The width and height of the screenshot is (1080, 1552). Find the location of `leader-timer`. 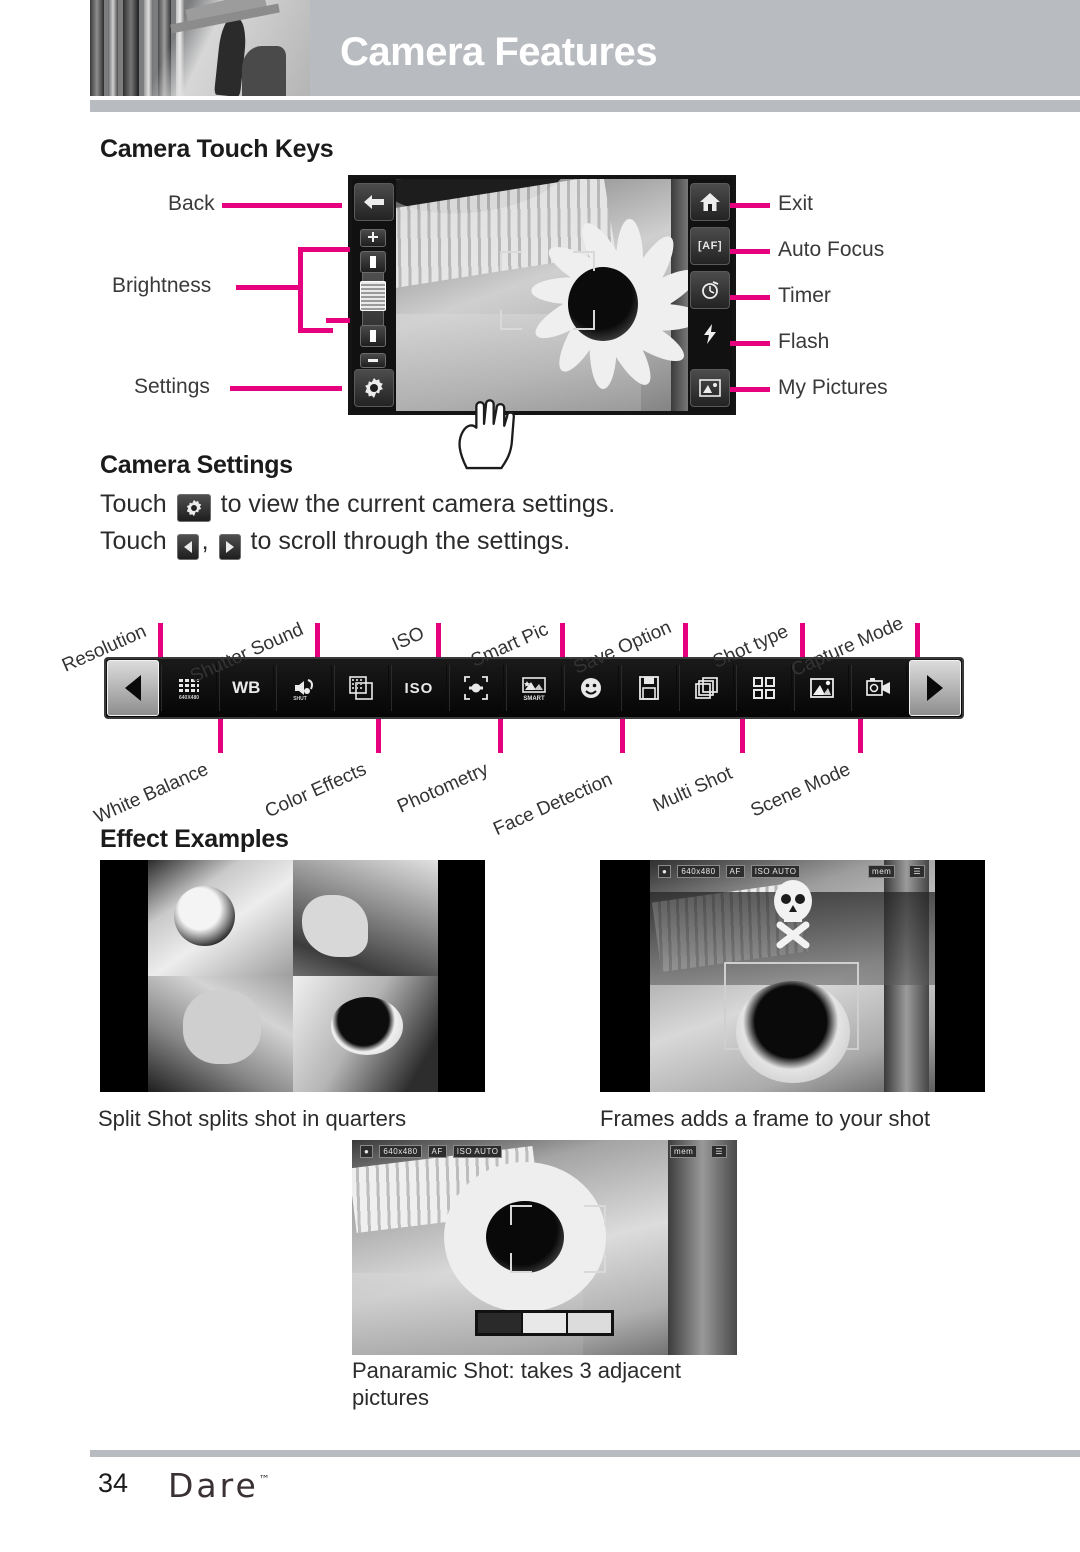

leader-timer is located at coordinates (750, 297).